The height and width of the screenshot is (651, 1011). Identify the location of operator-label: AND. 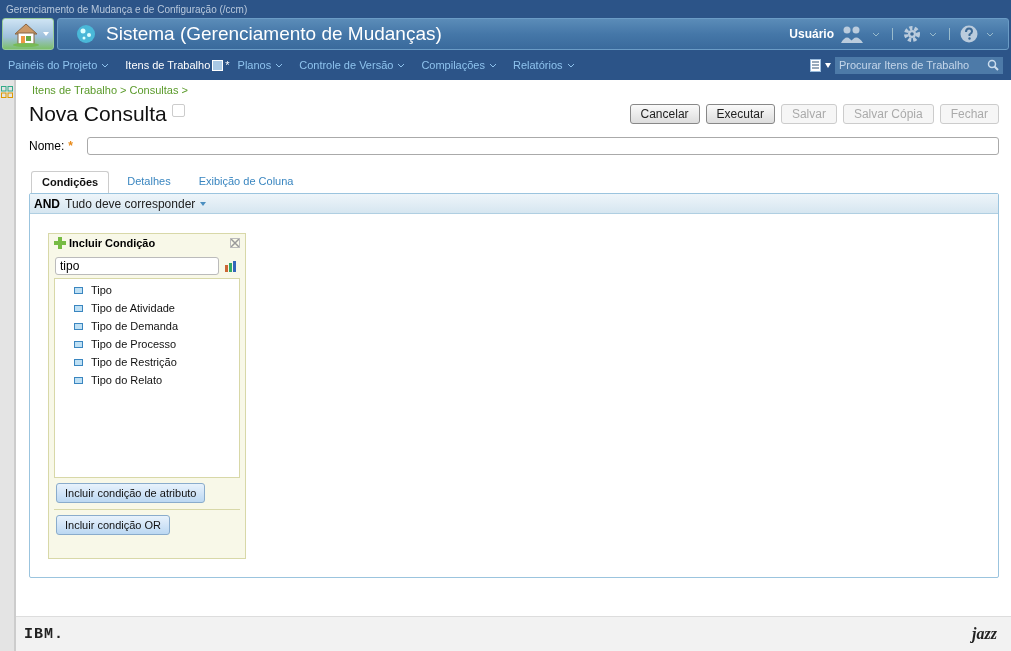
(47, 203).